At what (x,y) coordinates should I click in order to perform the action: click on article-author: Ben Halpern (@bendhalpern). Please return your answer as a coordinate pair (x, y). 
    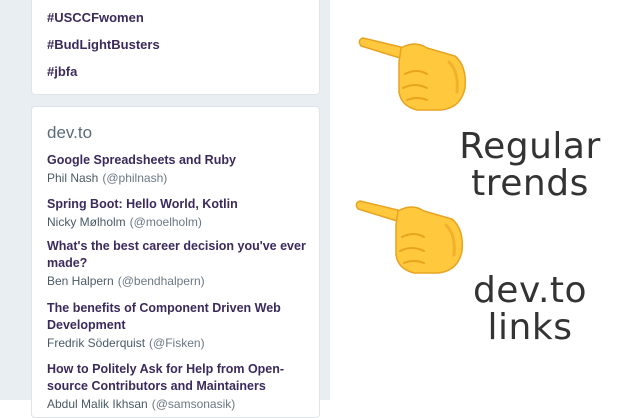
    Looking at the image, I should click on (178, 281).